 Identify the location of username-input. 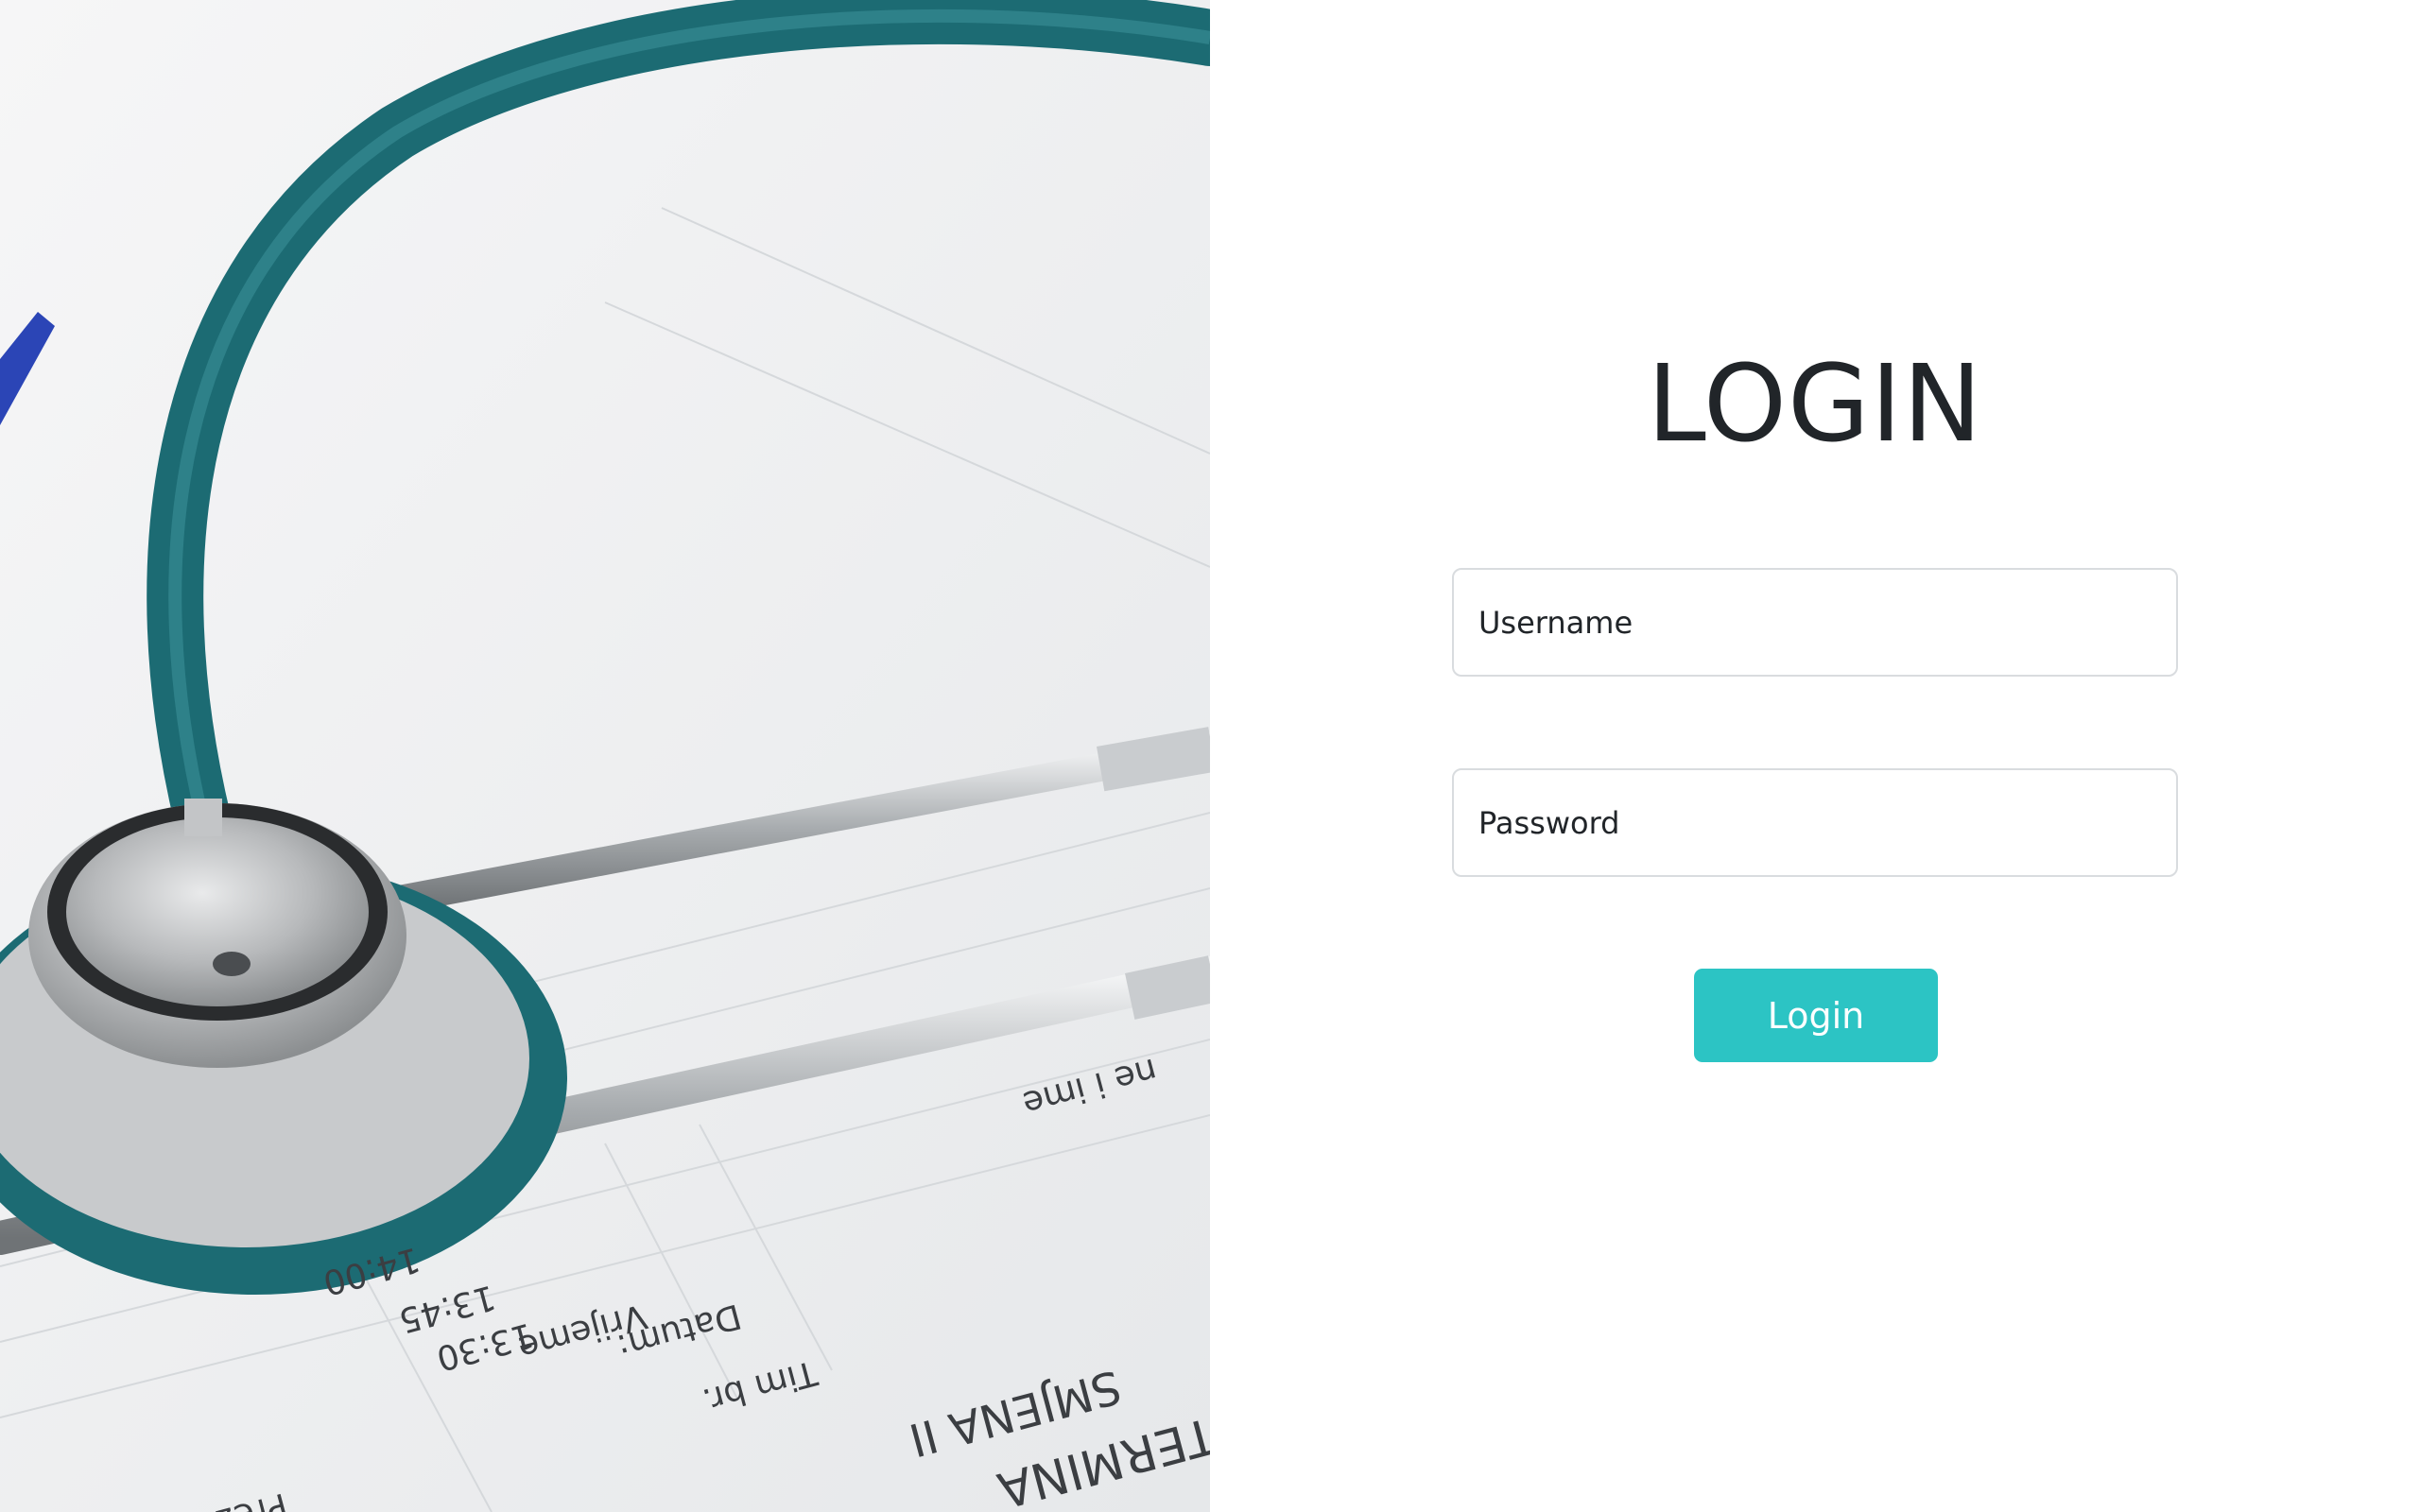
(1815, 622).